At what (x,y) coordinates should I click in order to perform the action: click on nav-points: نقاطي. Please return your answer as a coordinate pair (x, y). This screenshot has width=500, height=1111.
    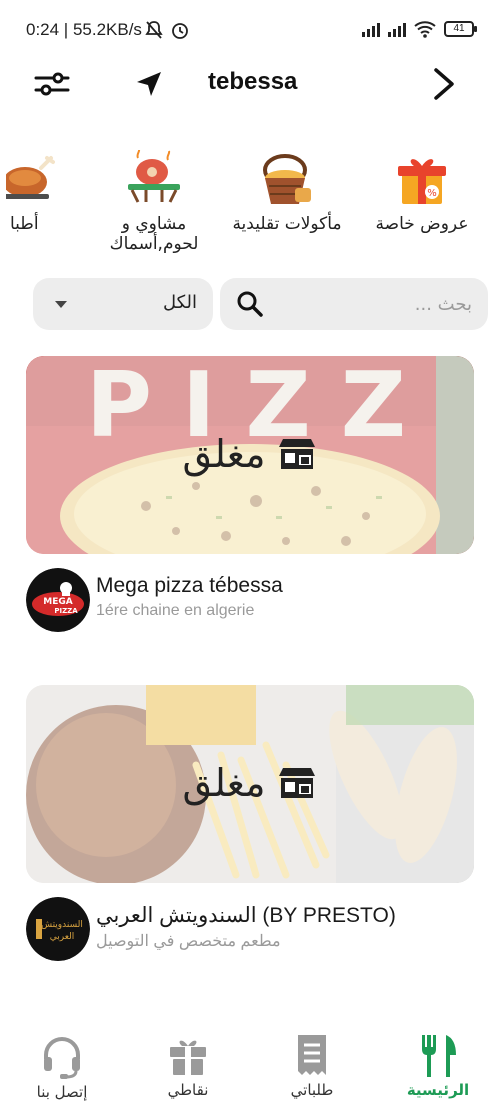
    Looking at the image, I should click on (188, 1066).